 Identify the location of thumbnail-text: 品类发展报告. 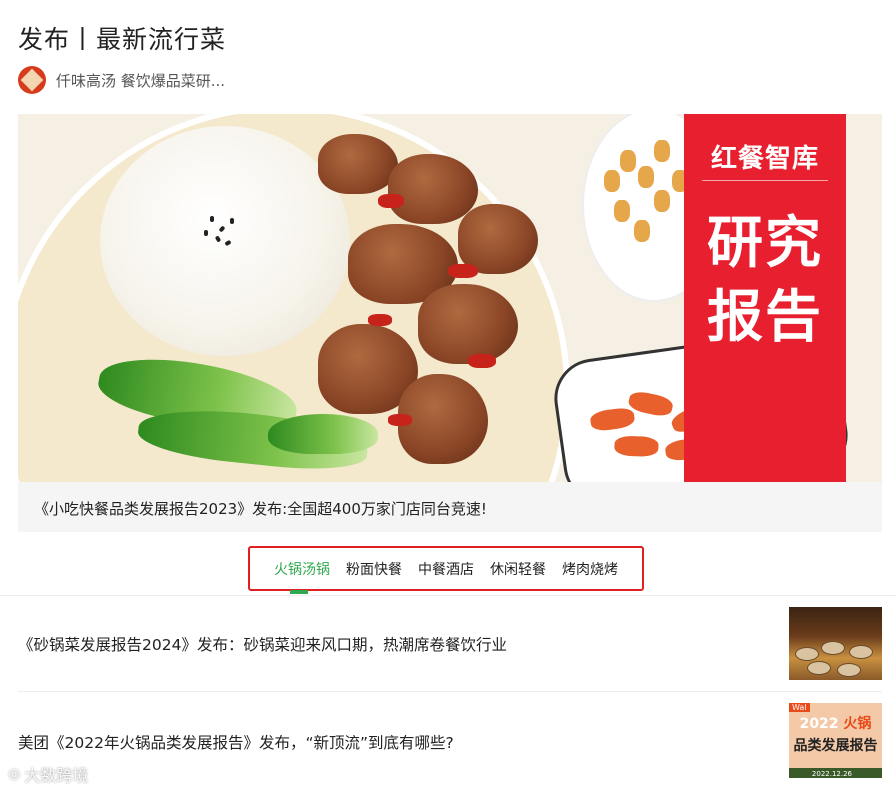
(835, 746).